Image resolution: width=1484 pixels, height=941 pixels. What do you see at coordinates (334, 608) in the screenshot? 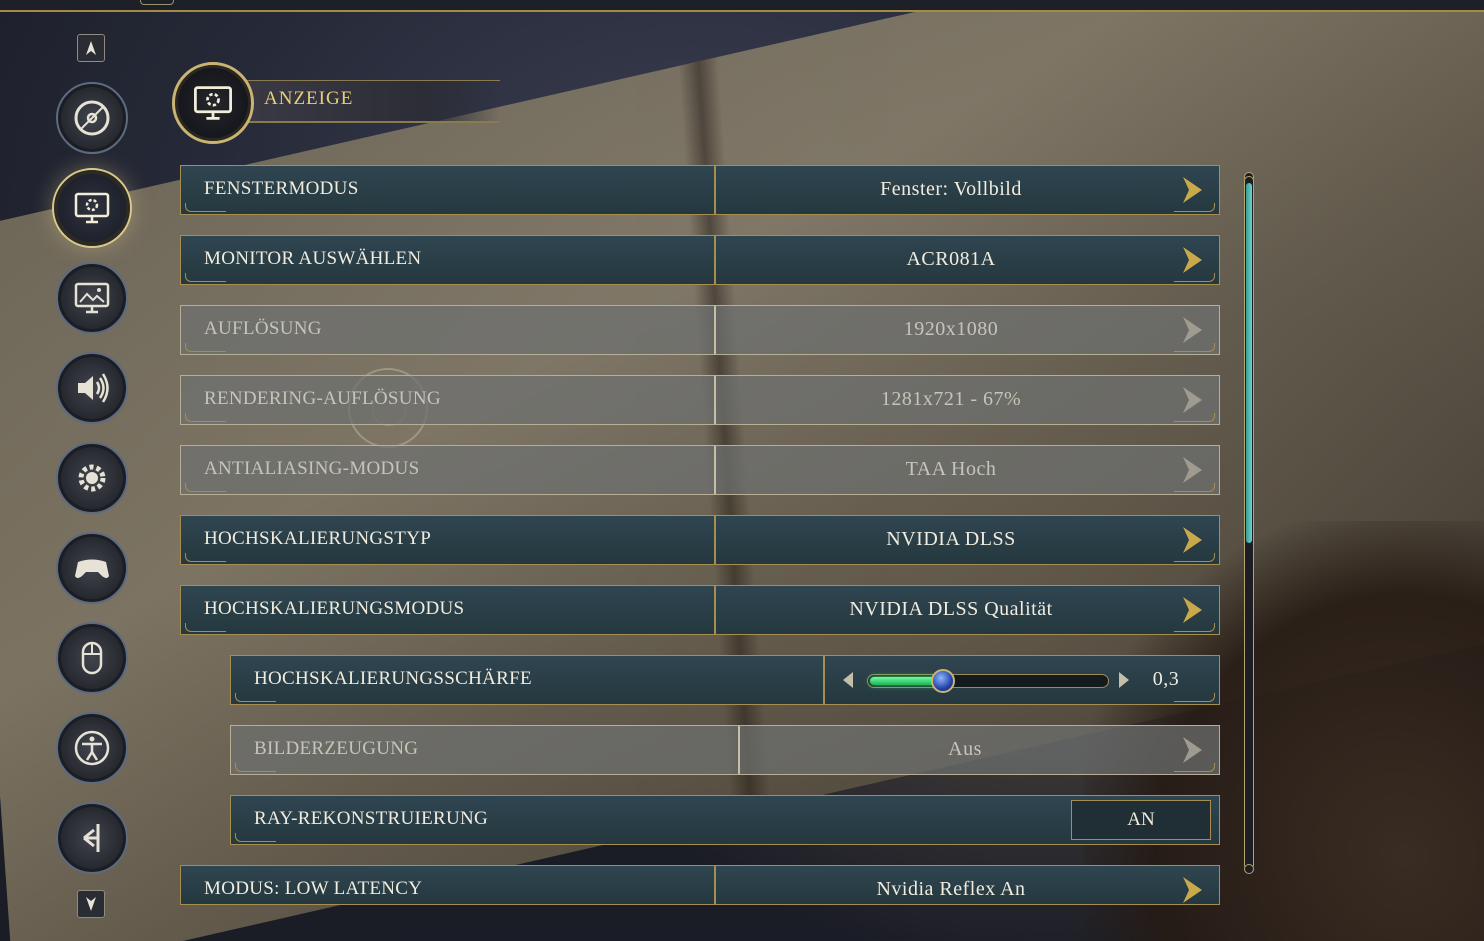
I see `setting-label: HOCHSKALIERUNGSMODUS` at bounding box center [334, 608].